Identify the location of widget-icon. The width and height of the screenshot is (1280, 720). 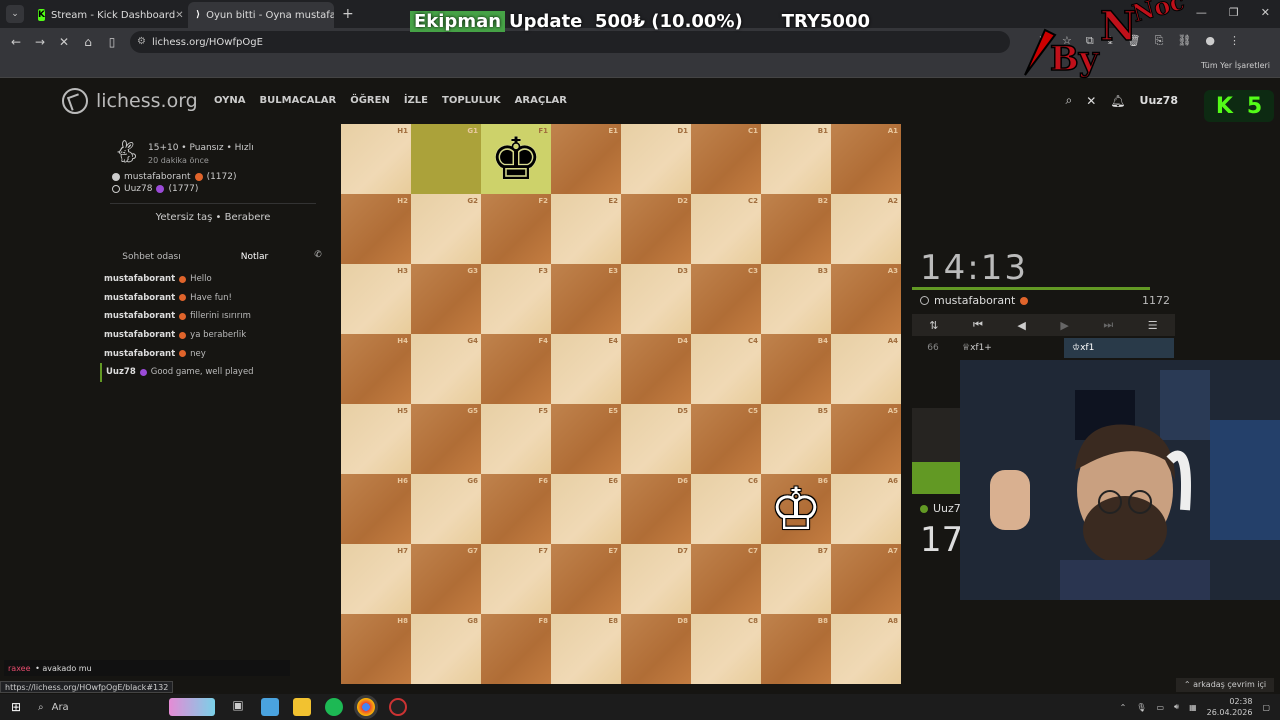
(192, 707).